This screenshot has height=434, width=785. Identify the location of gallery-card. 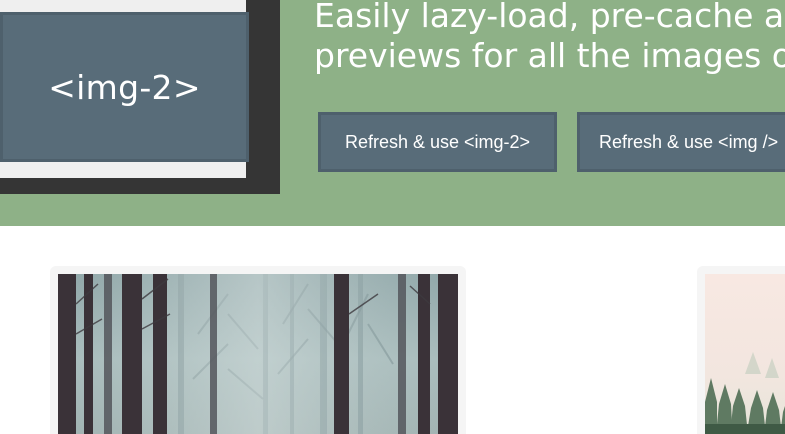
(741, 350).